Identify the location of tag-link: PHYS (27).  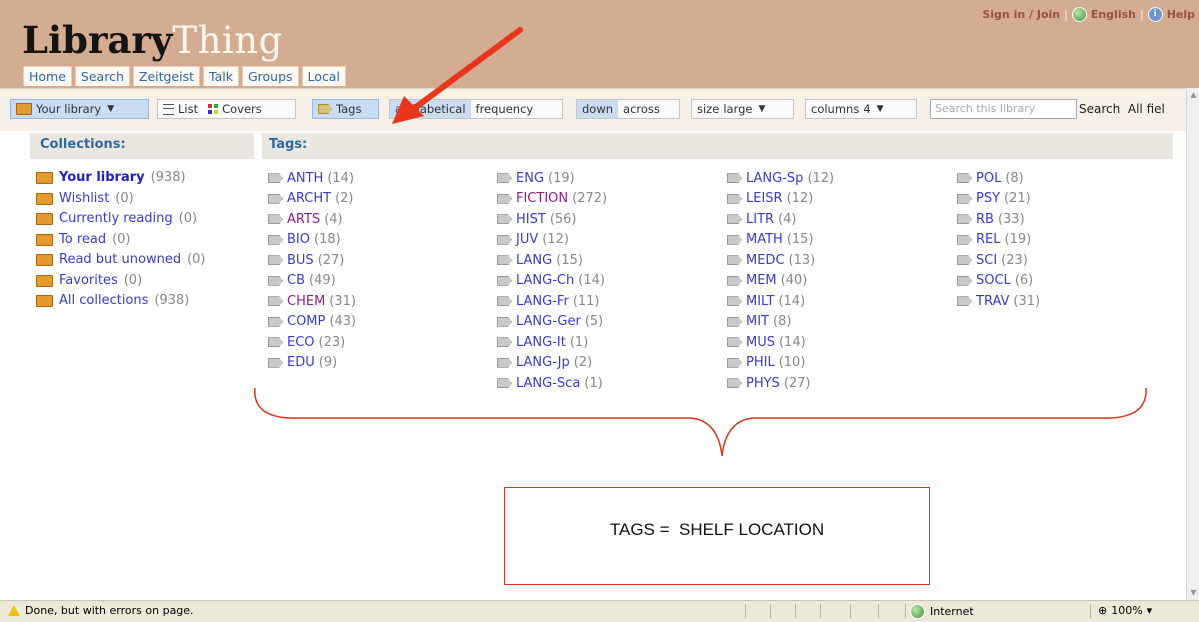
(780, 383).